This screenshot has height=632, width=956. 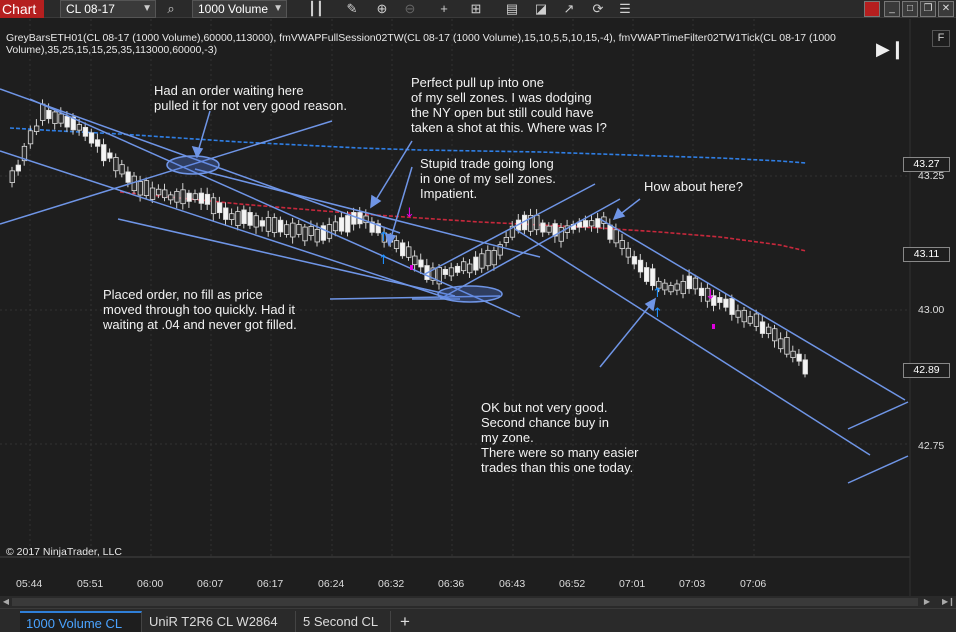 What do you see at coordinates (890, 49) in the screenshot?
I see `play-replay-icon: ▶❙` at bounding box center [890, 49].